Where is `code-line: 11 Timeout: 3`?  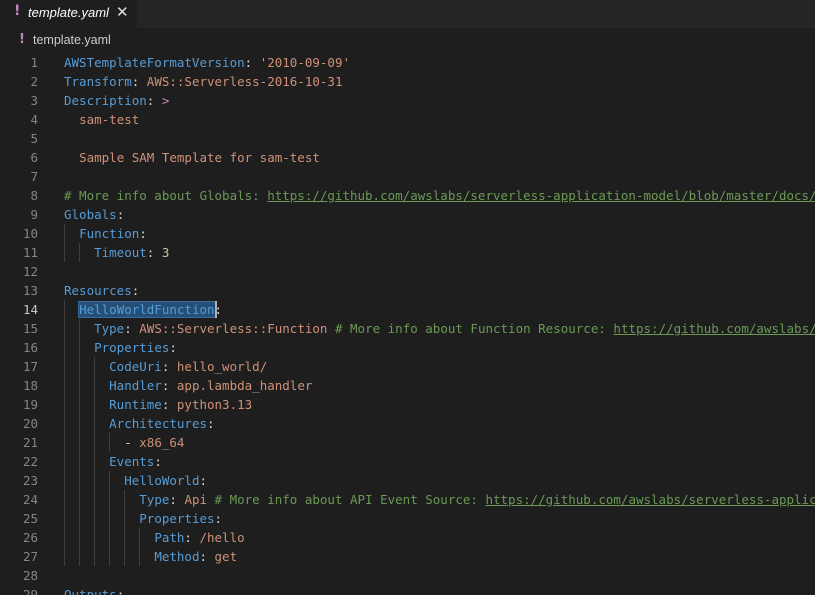 code-line: 11 Timeout: 3 is located at coordinates (407, 252).